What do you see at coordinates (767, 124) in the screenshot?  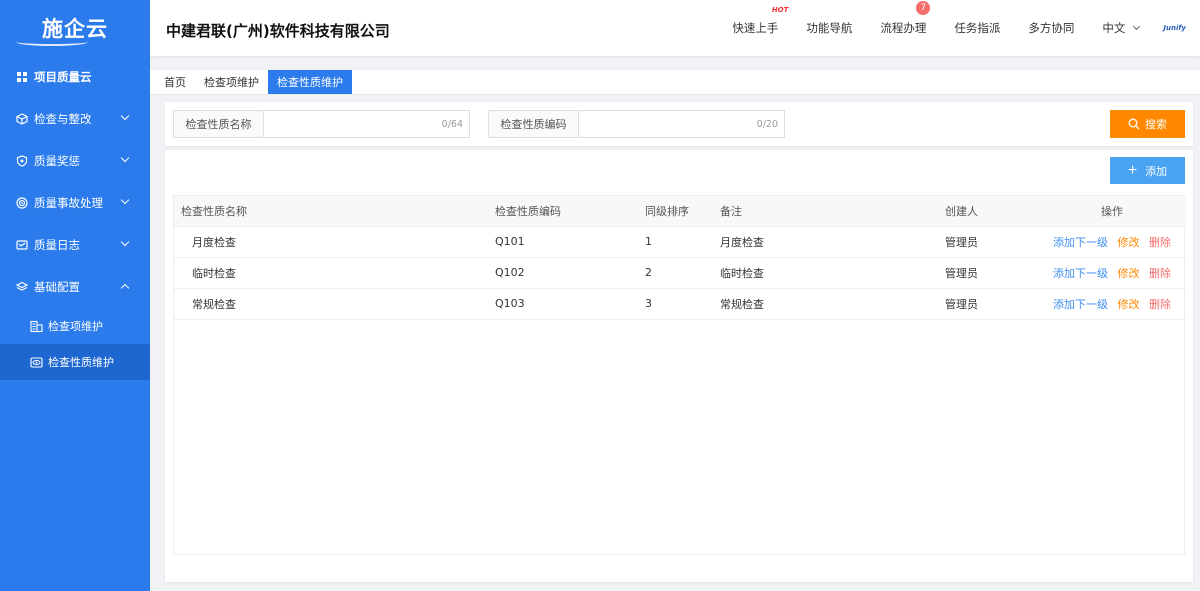 I see `code-char-count: 0/20` at bounding box center [767, 124].